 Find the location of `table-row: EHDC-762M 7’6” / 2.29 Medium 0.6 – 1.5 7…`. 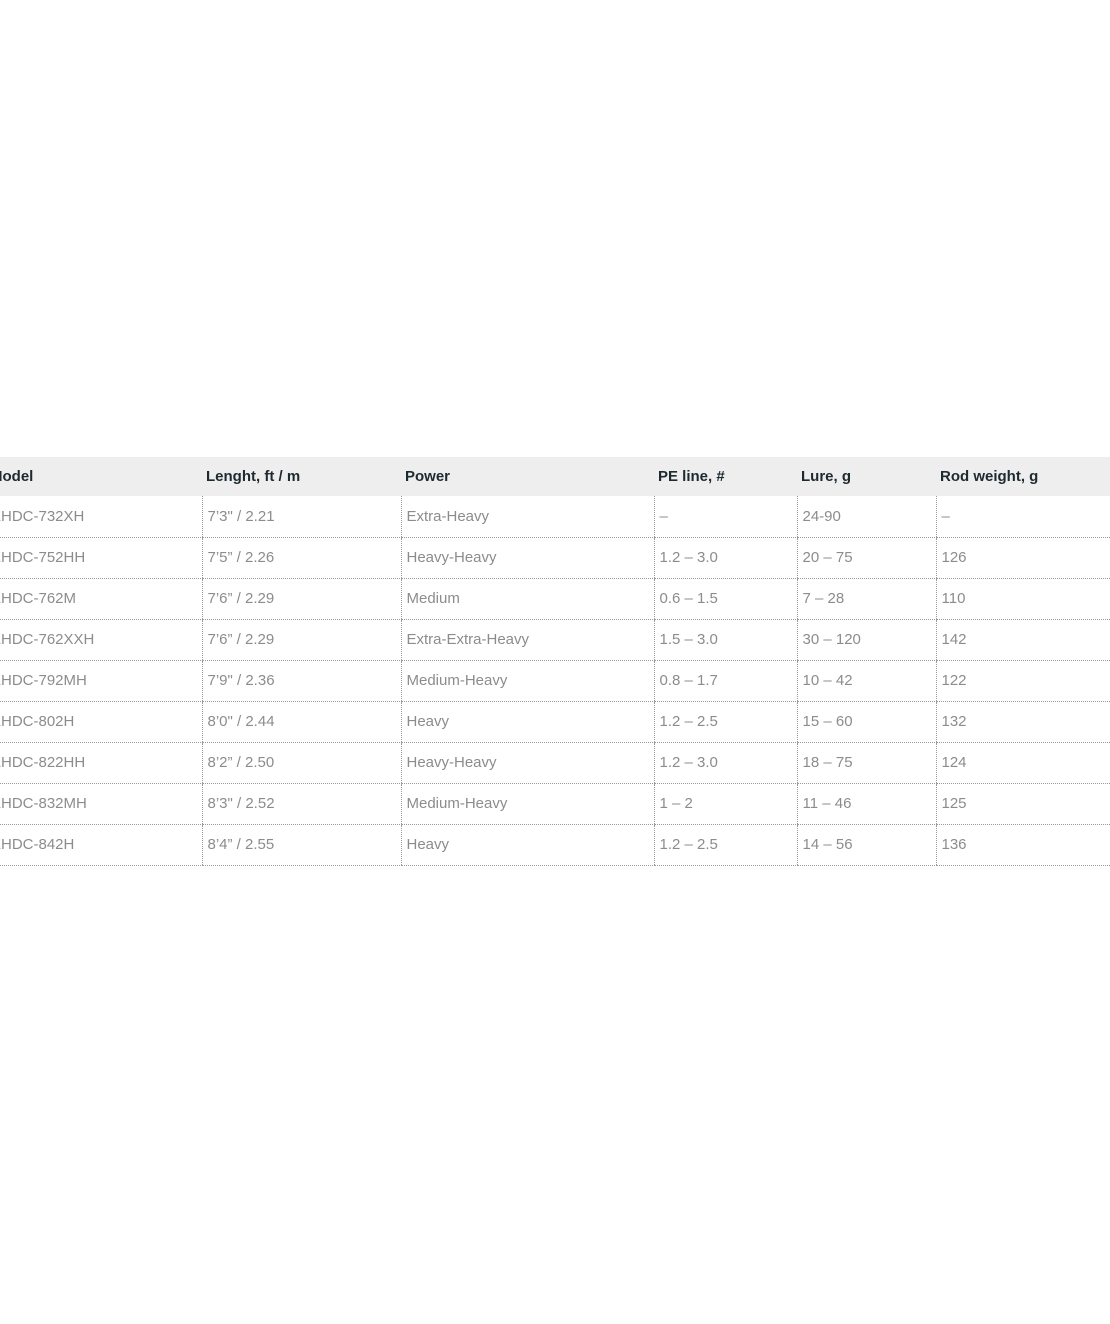

table-row: EHDC-762M 7’6” / 2.29 Medium 0.6 – 1.5 7… is located at coordinates (555, 599).